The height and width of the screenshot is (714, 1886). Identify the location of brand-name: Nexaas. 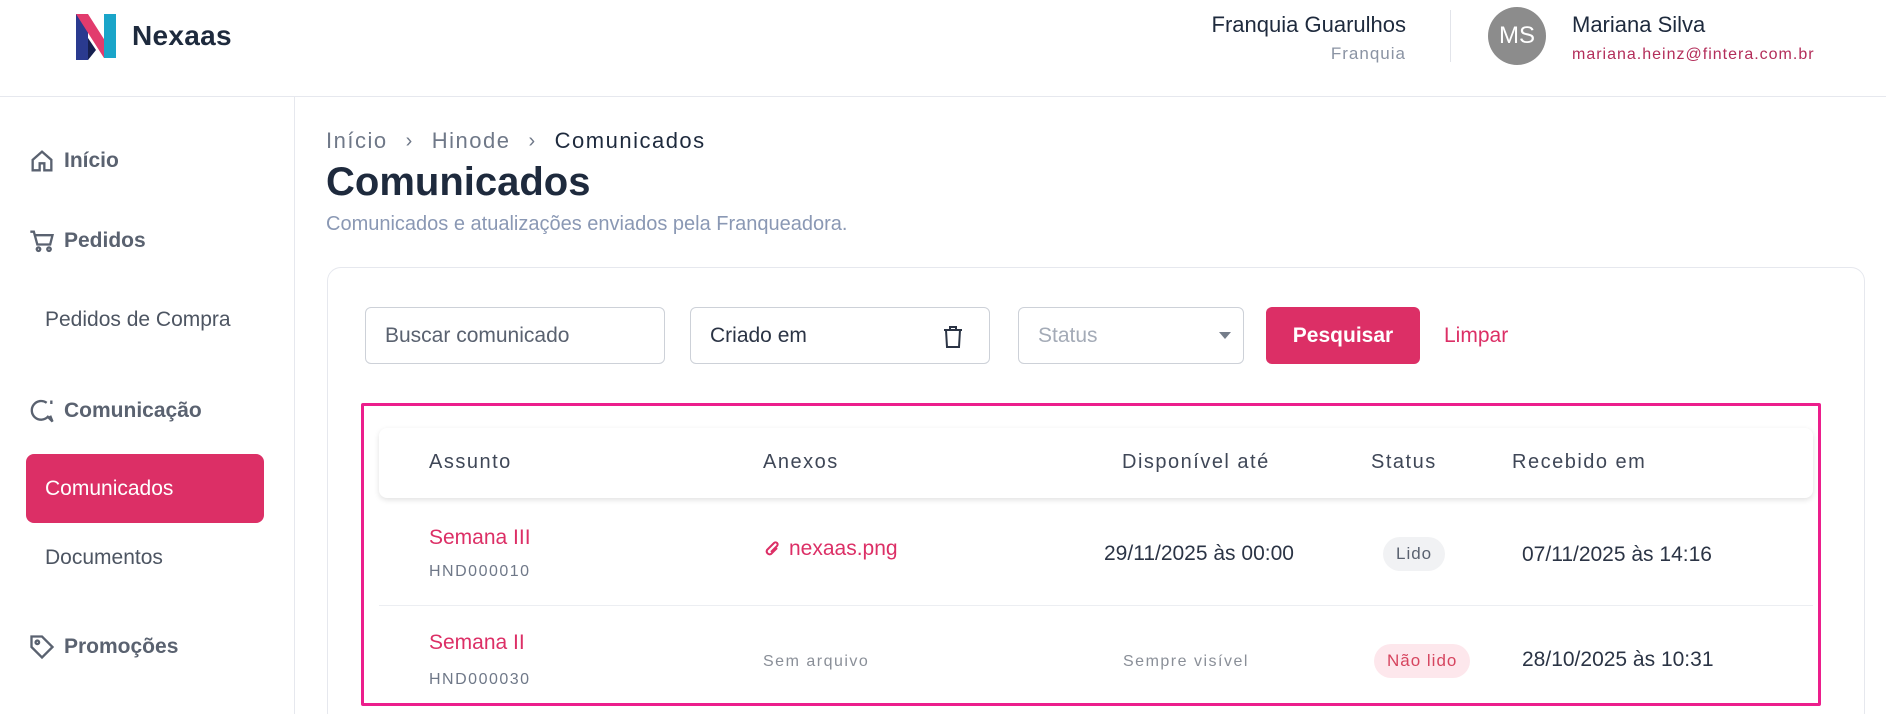
(182, 35).